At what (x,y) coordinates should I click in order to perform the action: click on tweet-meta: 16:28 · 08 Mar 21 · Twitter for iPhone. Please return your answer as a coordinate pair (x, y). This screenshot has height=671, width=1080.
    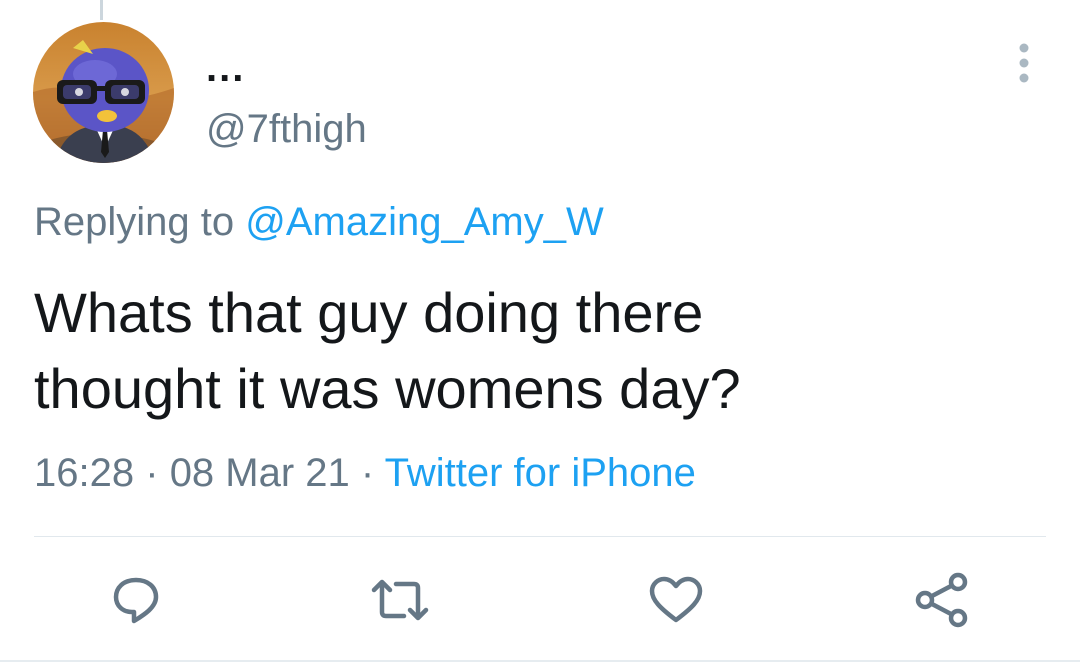
    Looking at the image, I should click on (365, 473).